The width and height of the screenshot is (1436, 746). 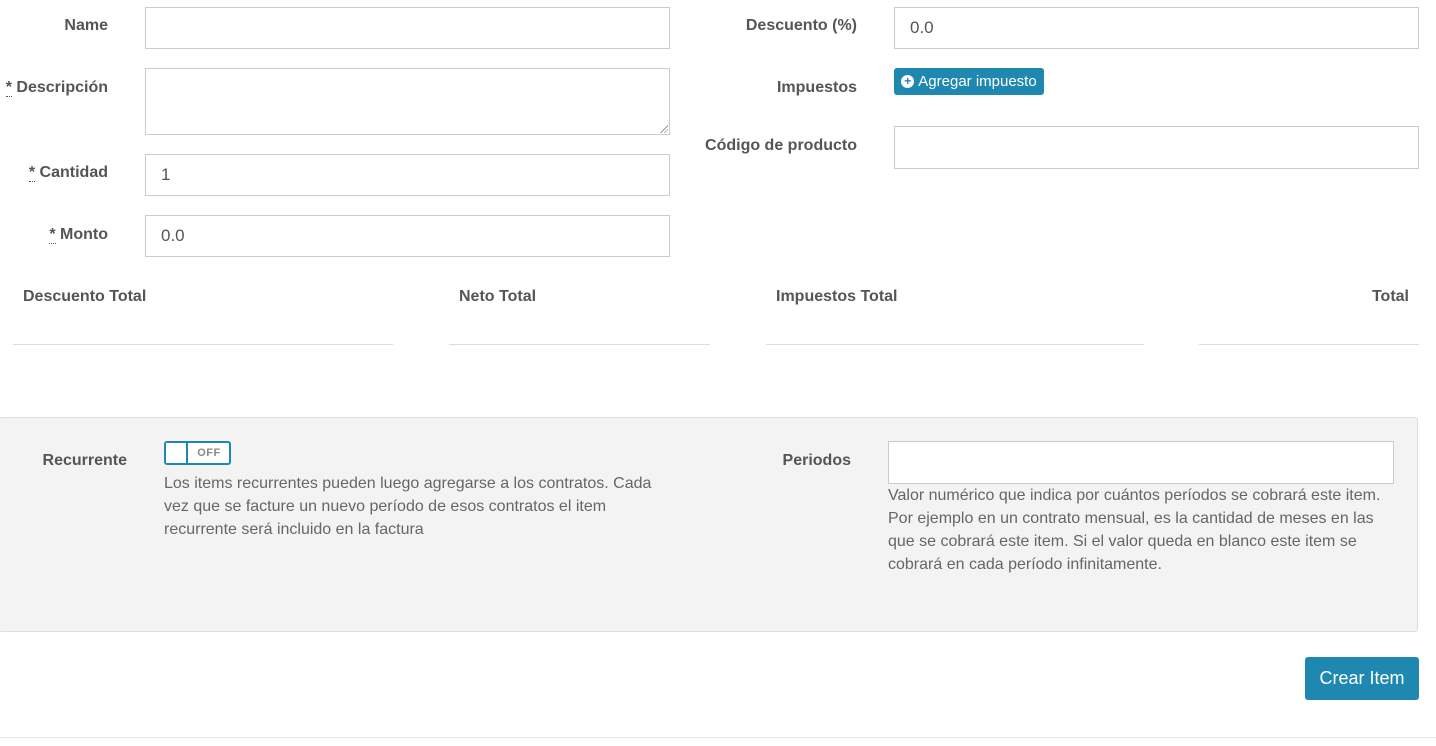 What do you see at coordinates (86, 25) in the screenshot?
I see `name-label: Name` at bounding box center [86, 25].